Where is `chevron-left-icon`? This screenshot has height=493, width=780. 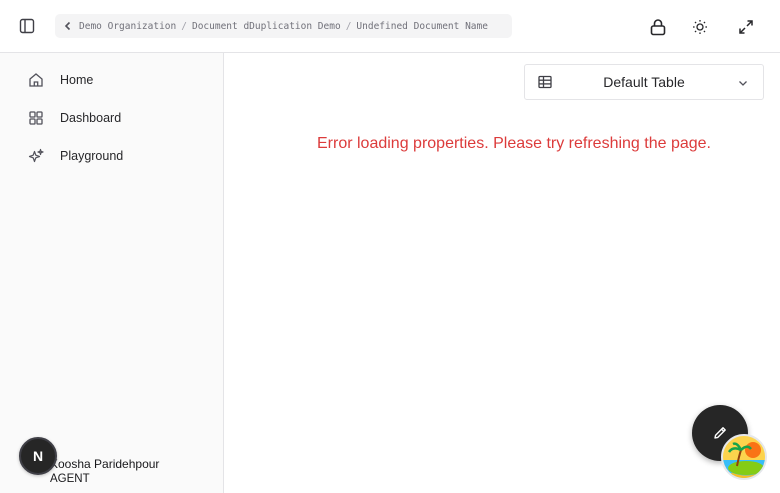
chevron-left-icon is located at coordinates (68, 26).